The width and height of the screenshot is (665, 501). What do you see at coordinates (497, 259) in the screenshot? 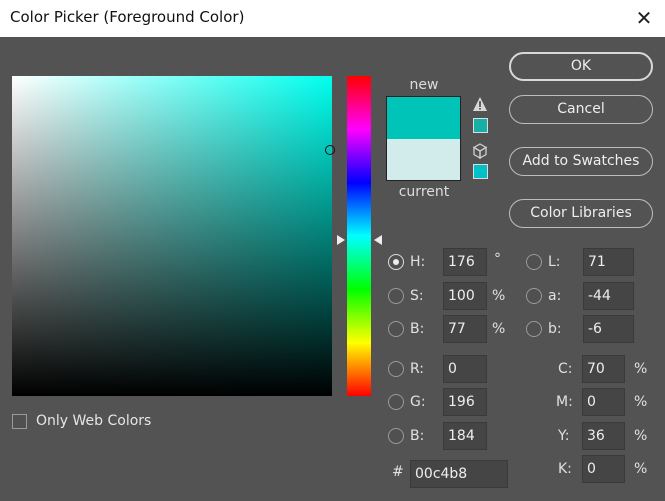
I see `degree-unit: °` at bounding box center [497, 259].